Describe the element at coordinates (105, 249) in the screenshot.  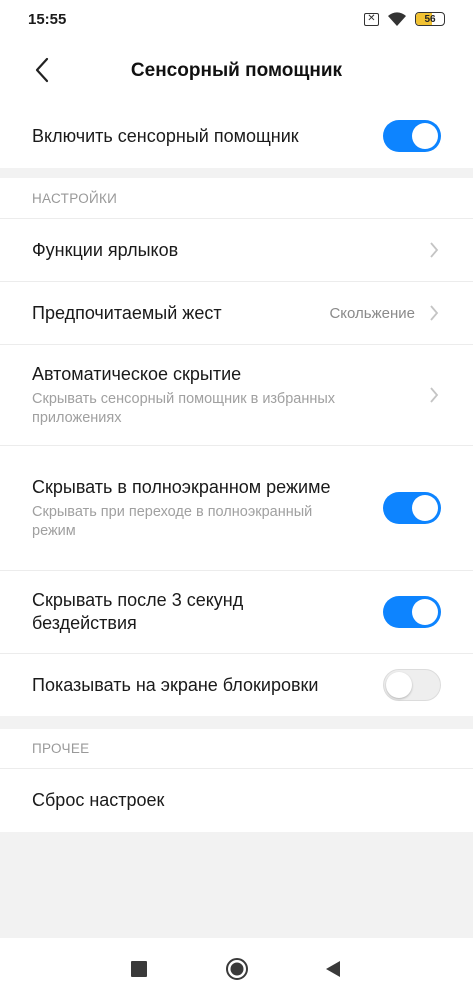
I see `shortcuts-label: Функции ярлыков` at that location.